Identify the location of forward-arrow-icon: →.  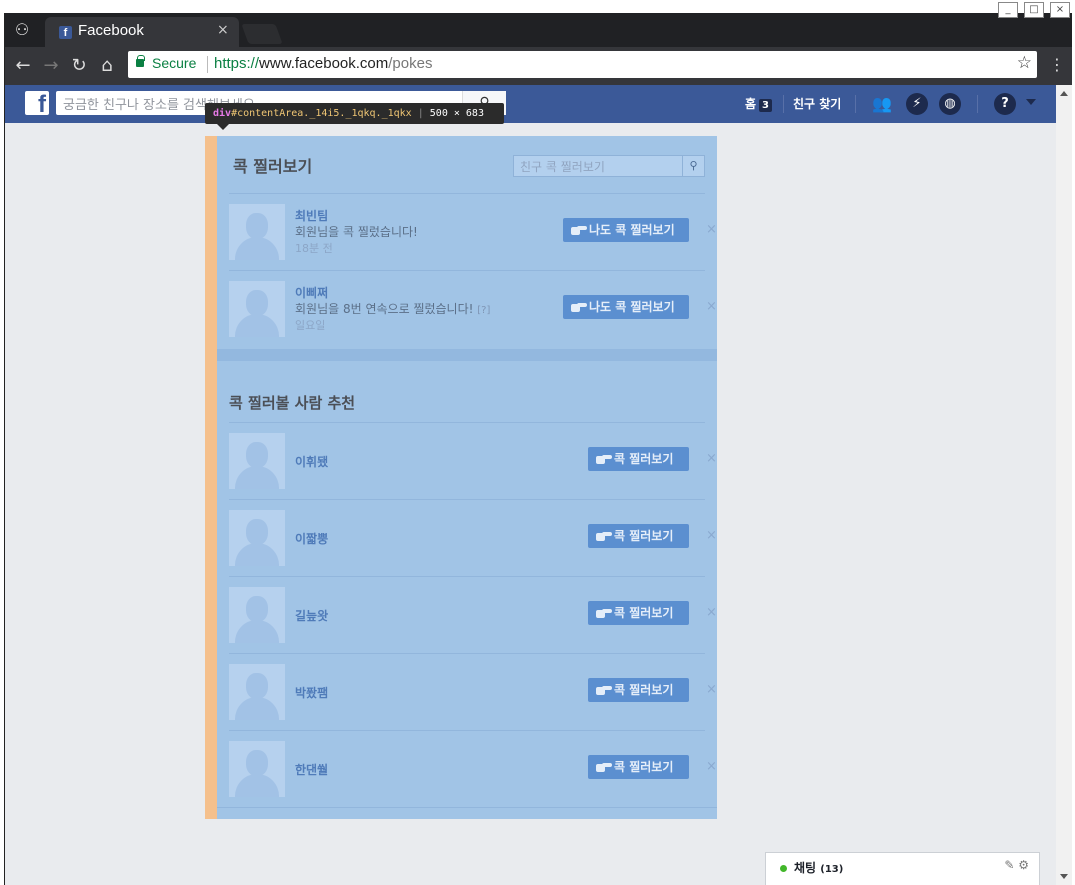
(51, 66).